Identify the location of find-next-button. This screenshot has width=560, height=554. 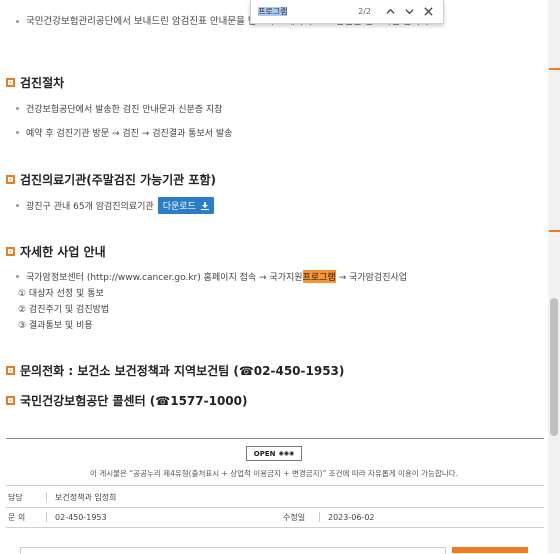
(409, 11).